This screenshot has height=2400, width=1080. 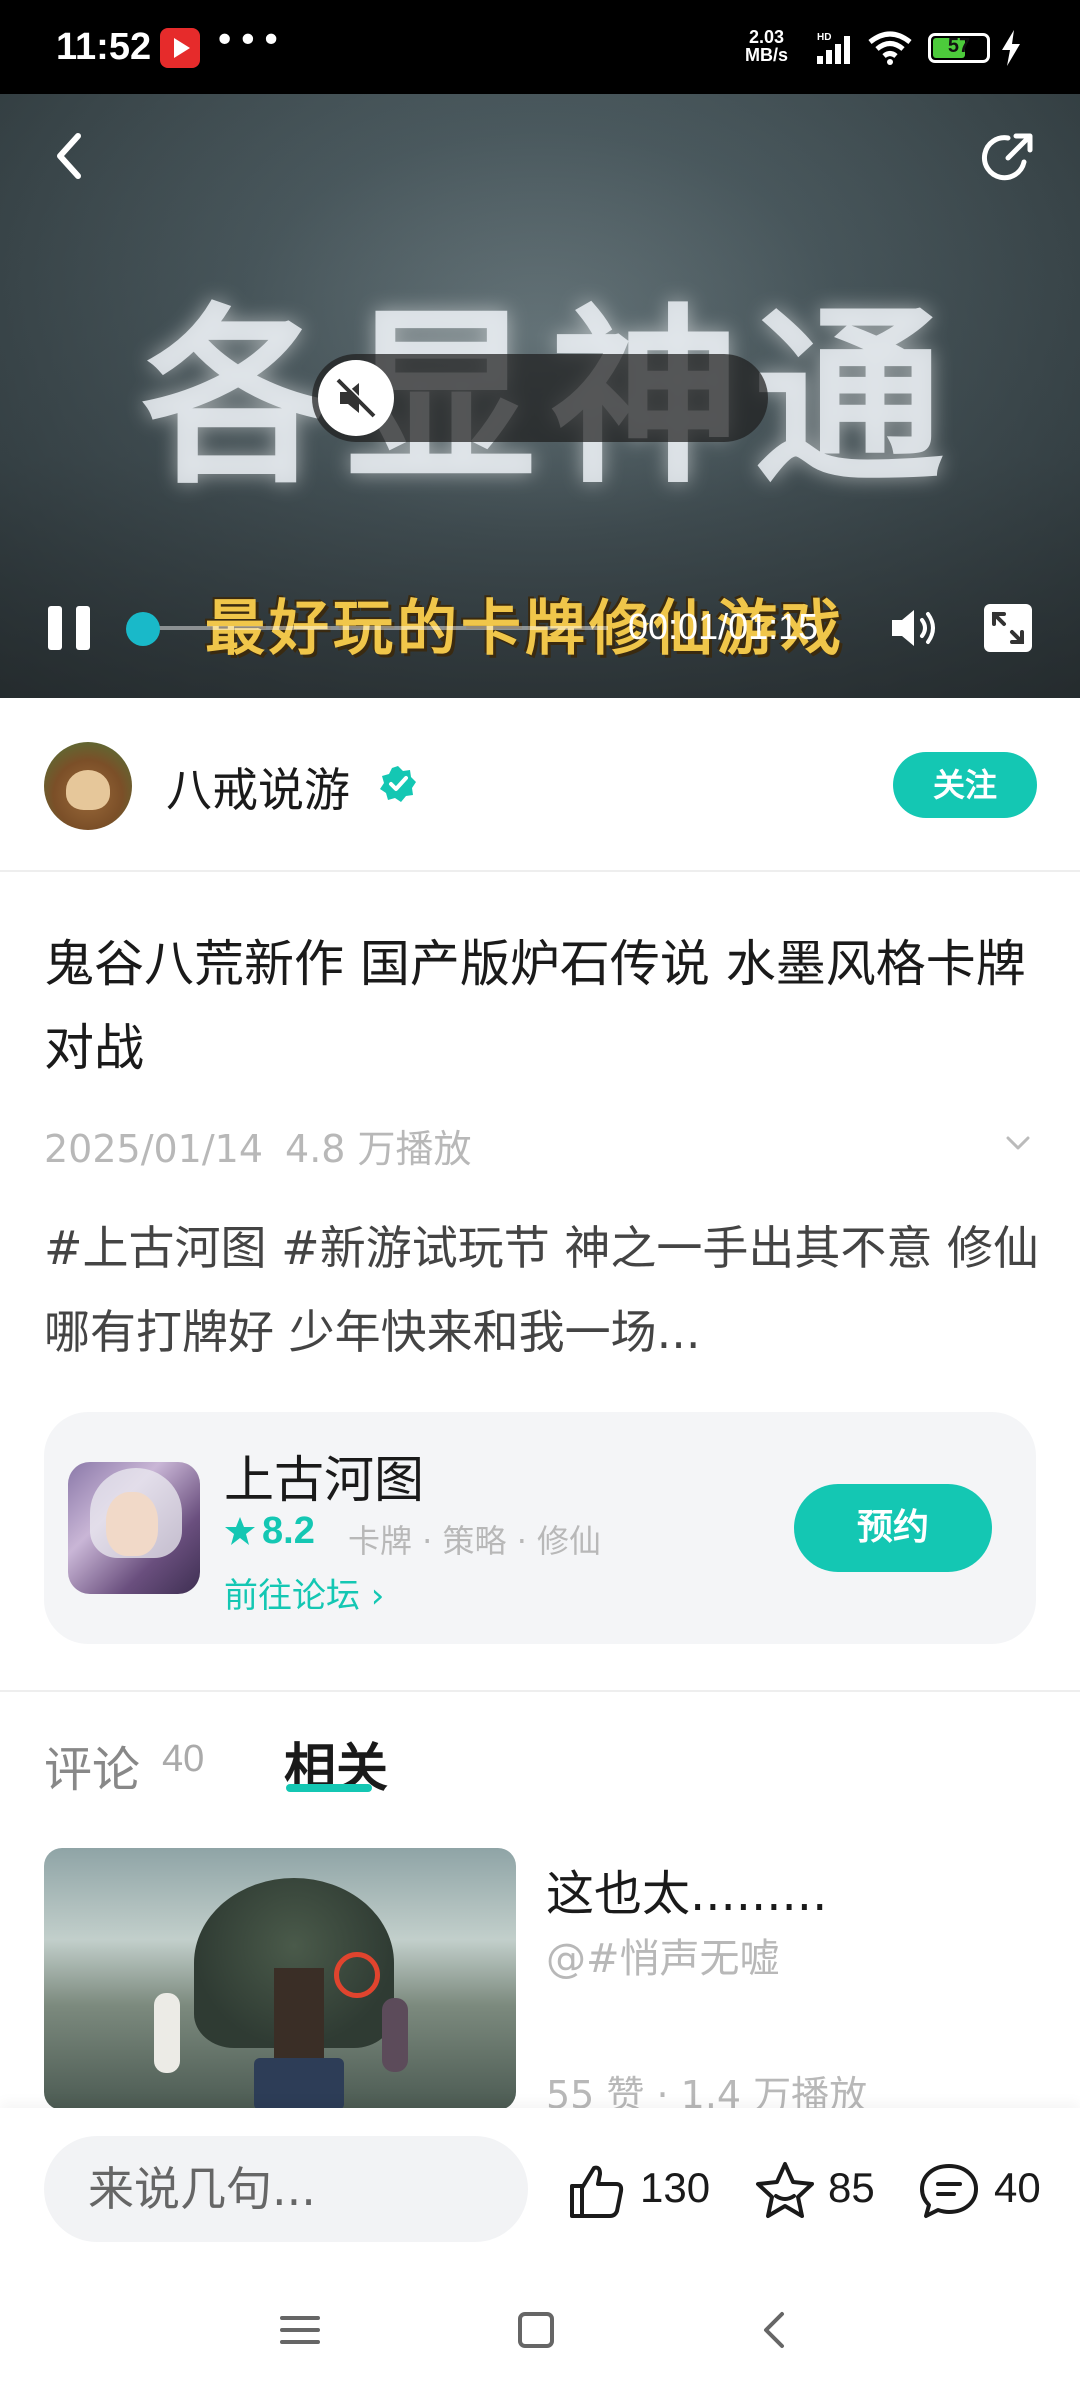 I want to click on nav-menu-icon, so click(x=300, y=2330).